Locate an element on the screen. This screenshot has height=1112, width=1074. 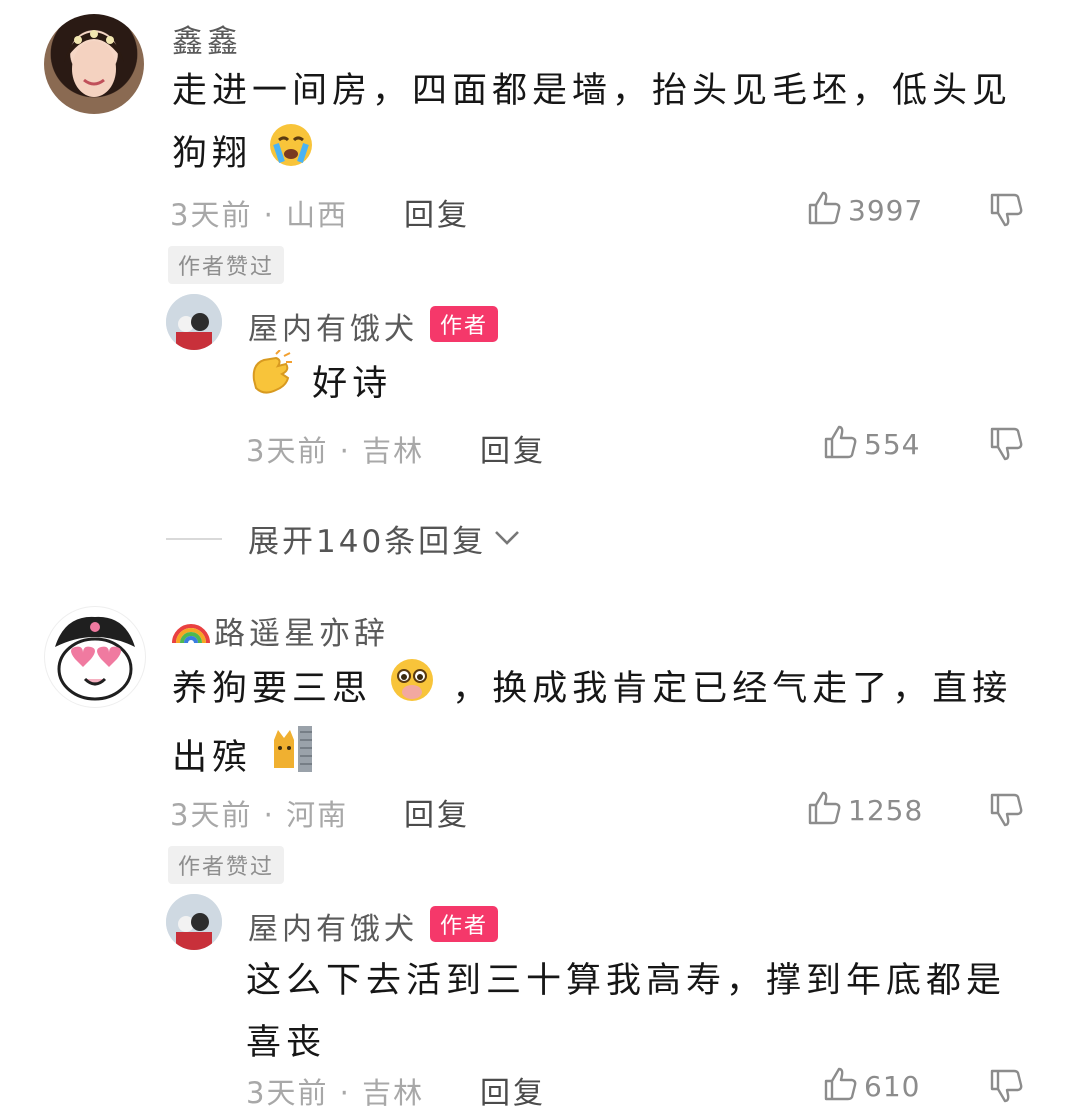
like-button: 1258 is located at coordinates (864, 810).